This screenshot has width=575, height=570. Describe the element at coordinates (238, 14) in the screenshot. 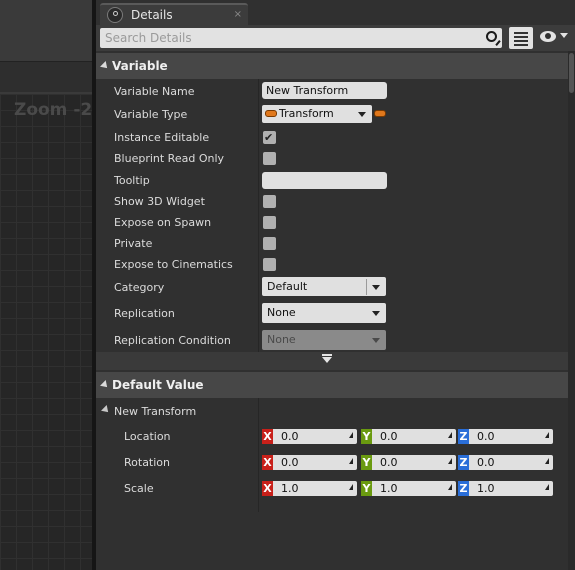

I see `close-icon: ×` at that location.